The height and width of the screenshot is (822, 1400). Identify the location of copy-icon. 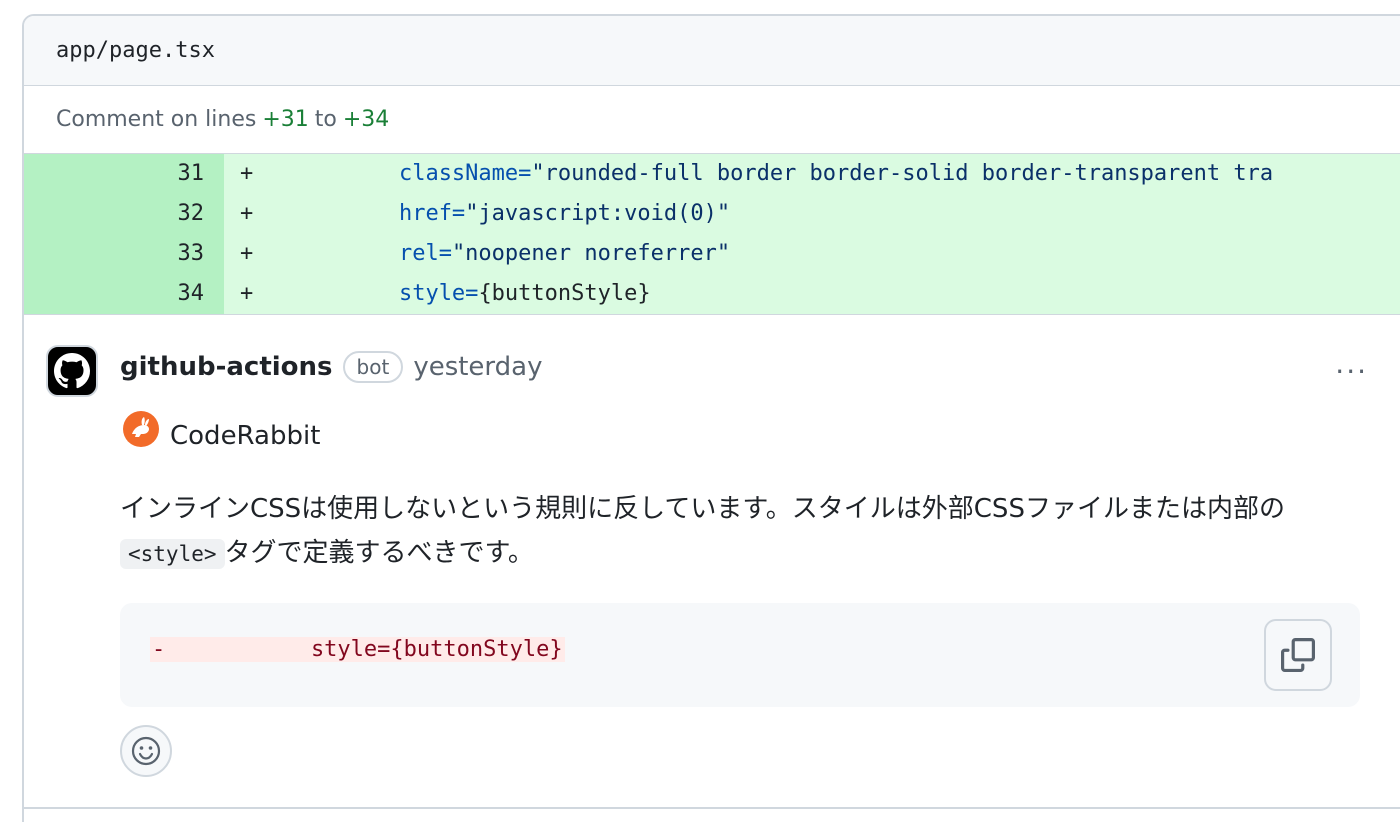
(1298, 655).